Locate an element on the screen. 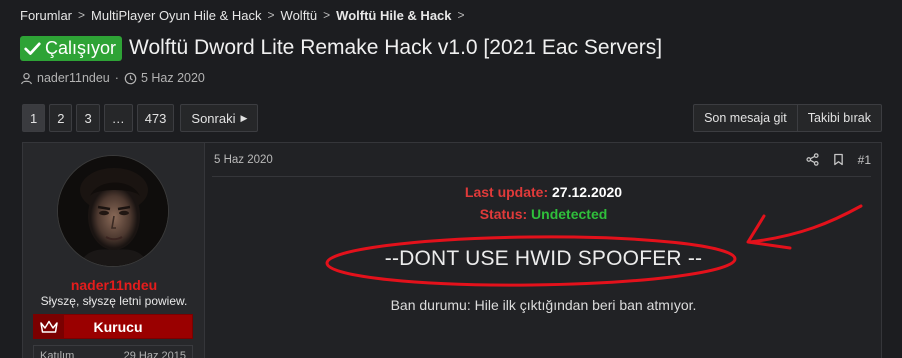 Image resolution: width=902 pixels, height=358 pixels. user-title: Słyszę, słyszę letni powiew. is located at coordinates (114, 301).